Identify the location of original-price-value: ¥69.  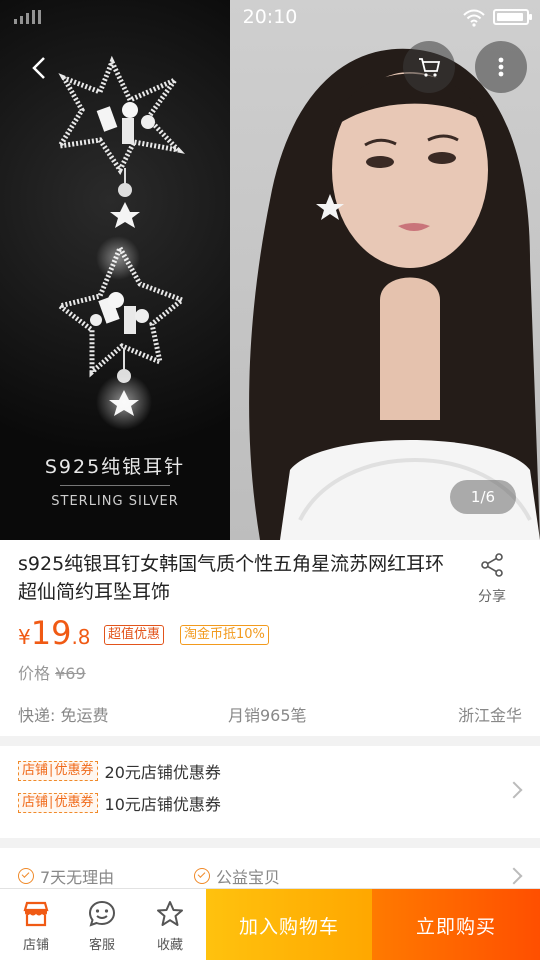
(70, 673).